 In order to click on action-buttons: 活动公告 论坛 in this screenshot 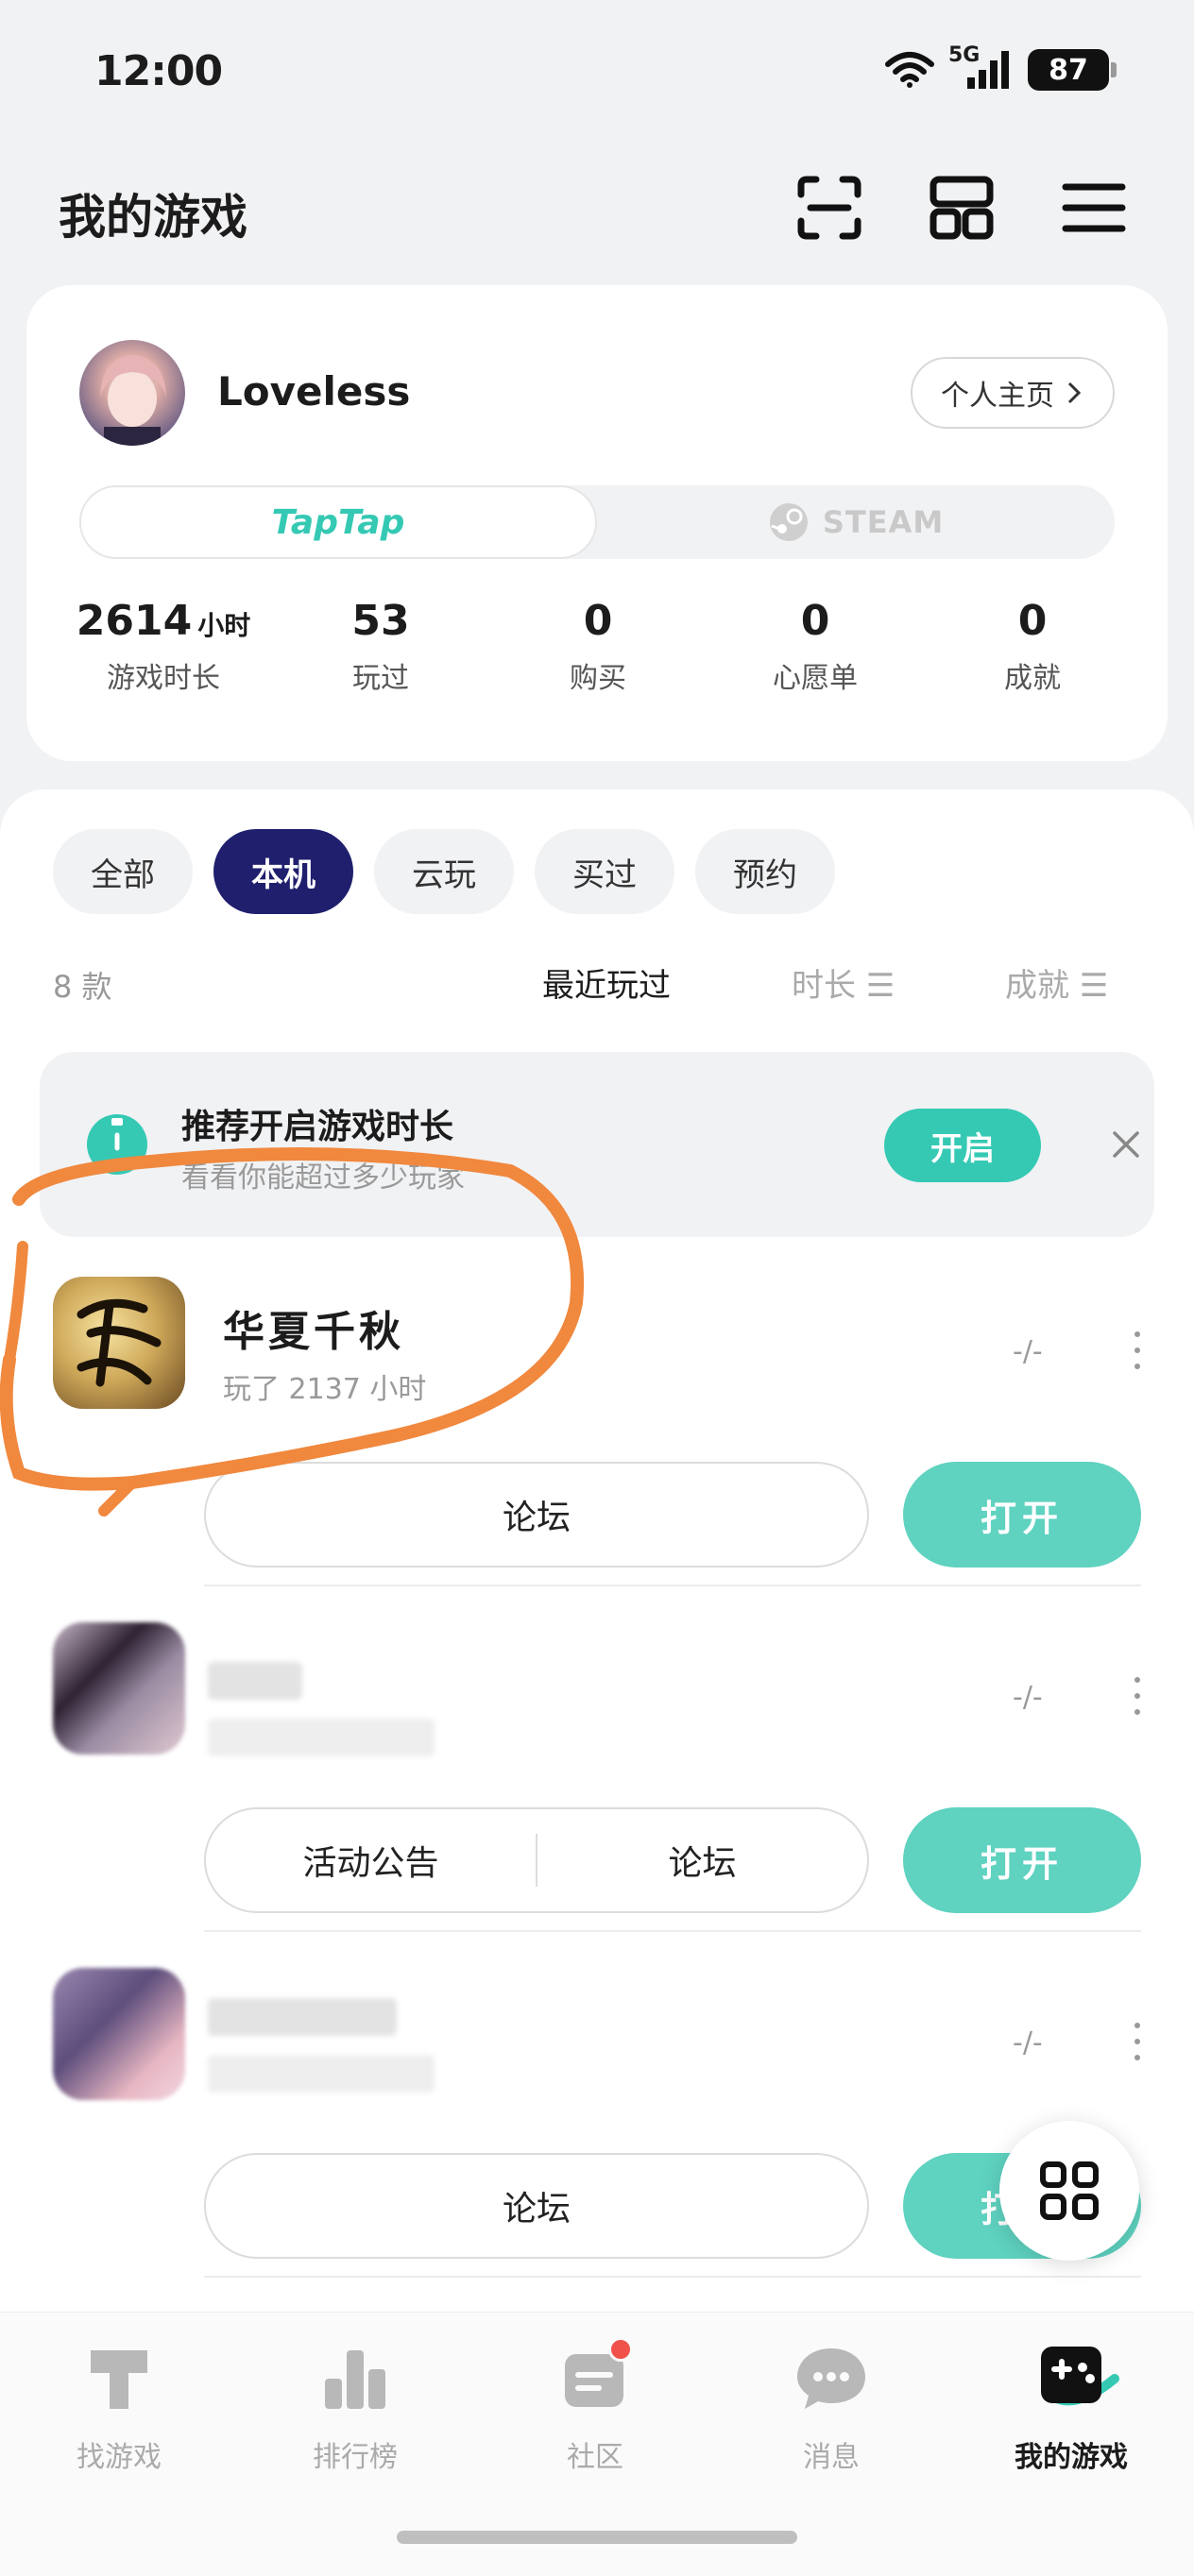, I will do `click(537, 1860)`.